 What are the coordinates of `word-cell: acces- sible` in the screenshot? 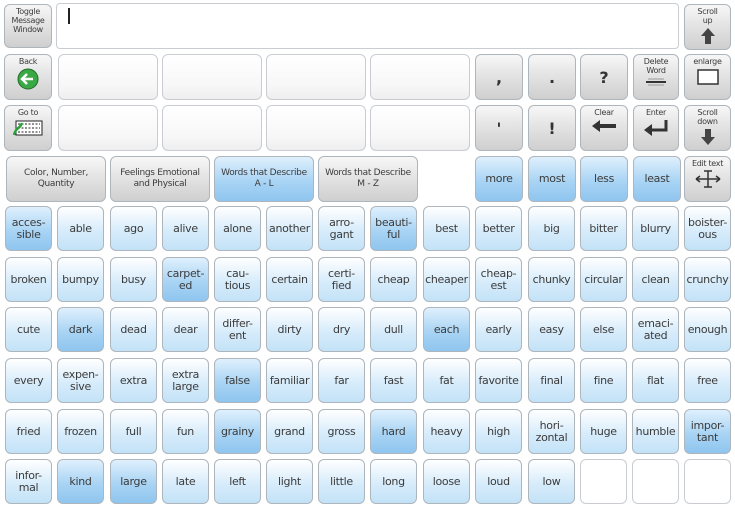 It's located at (28, 228).